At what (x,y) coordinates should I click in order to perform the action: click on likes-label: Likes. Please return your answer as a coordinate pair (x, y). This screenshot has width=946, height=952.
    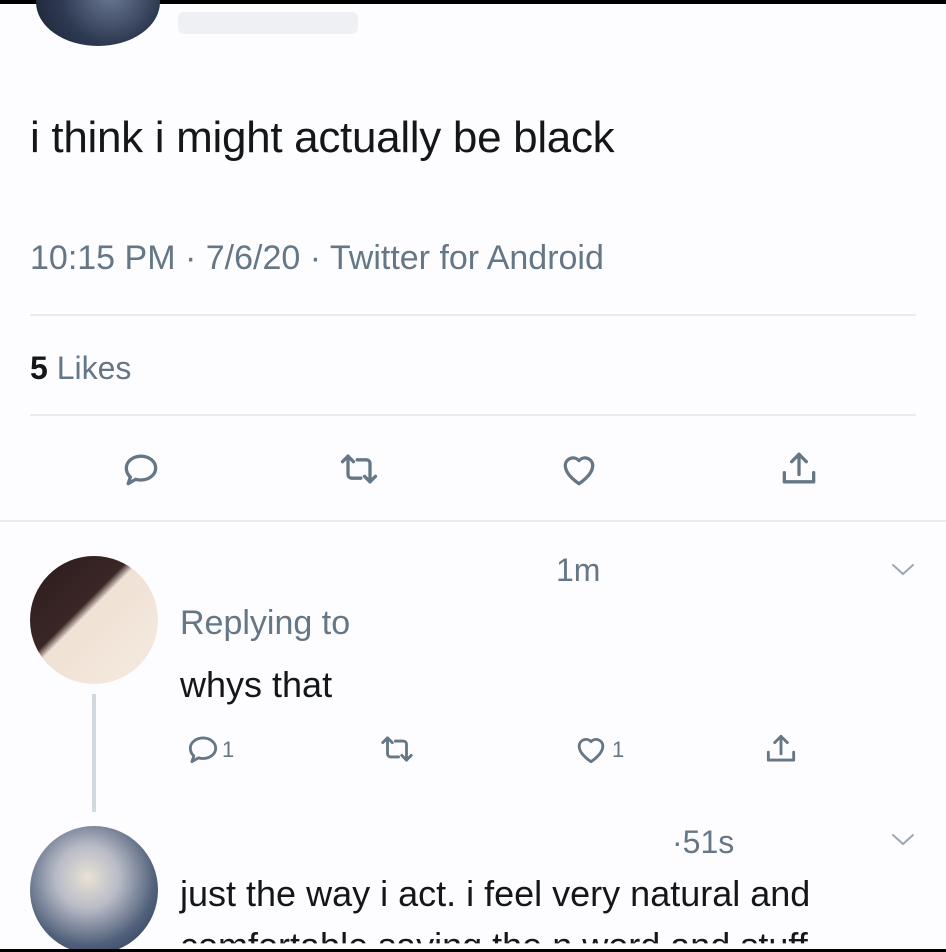
    Looking at the image, I should click on (94, 368).